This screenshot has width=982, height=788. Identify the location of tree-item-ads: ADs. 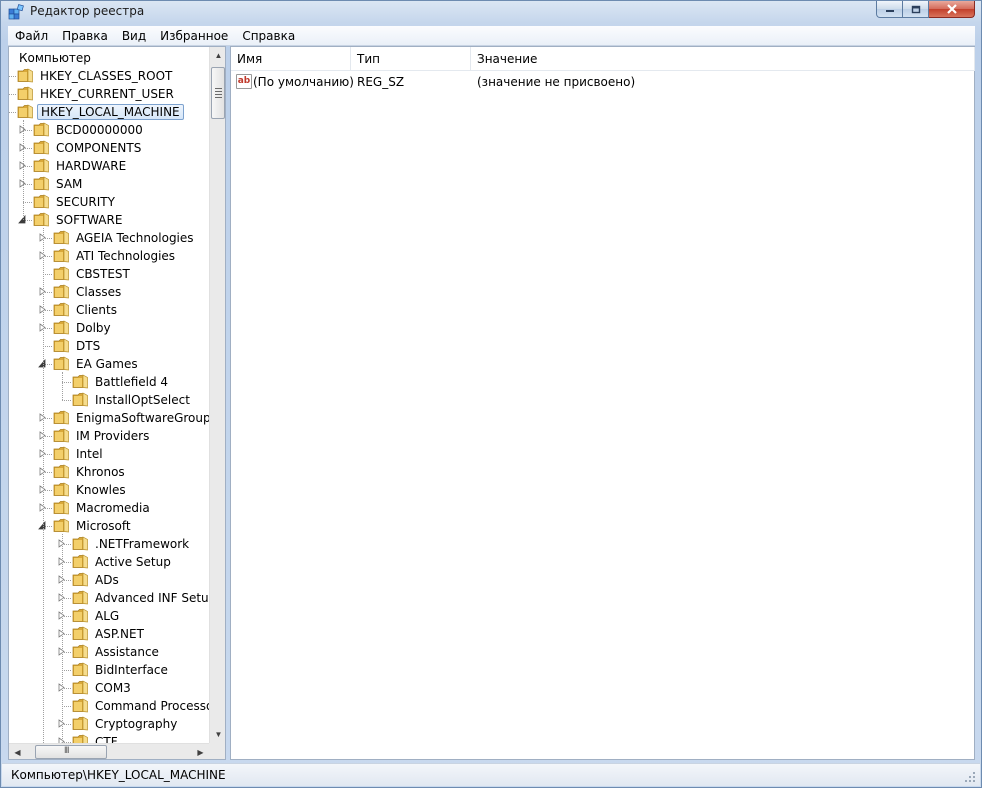
(109, 580).